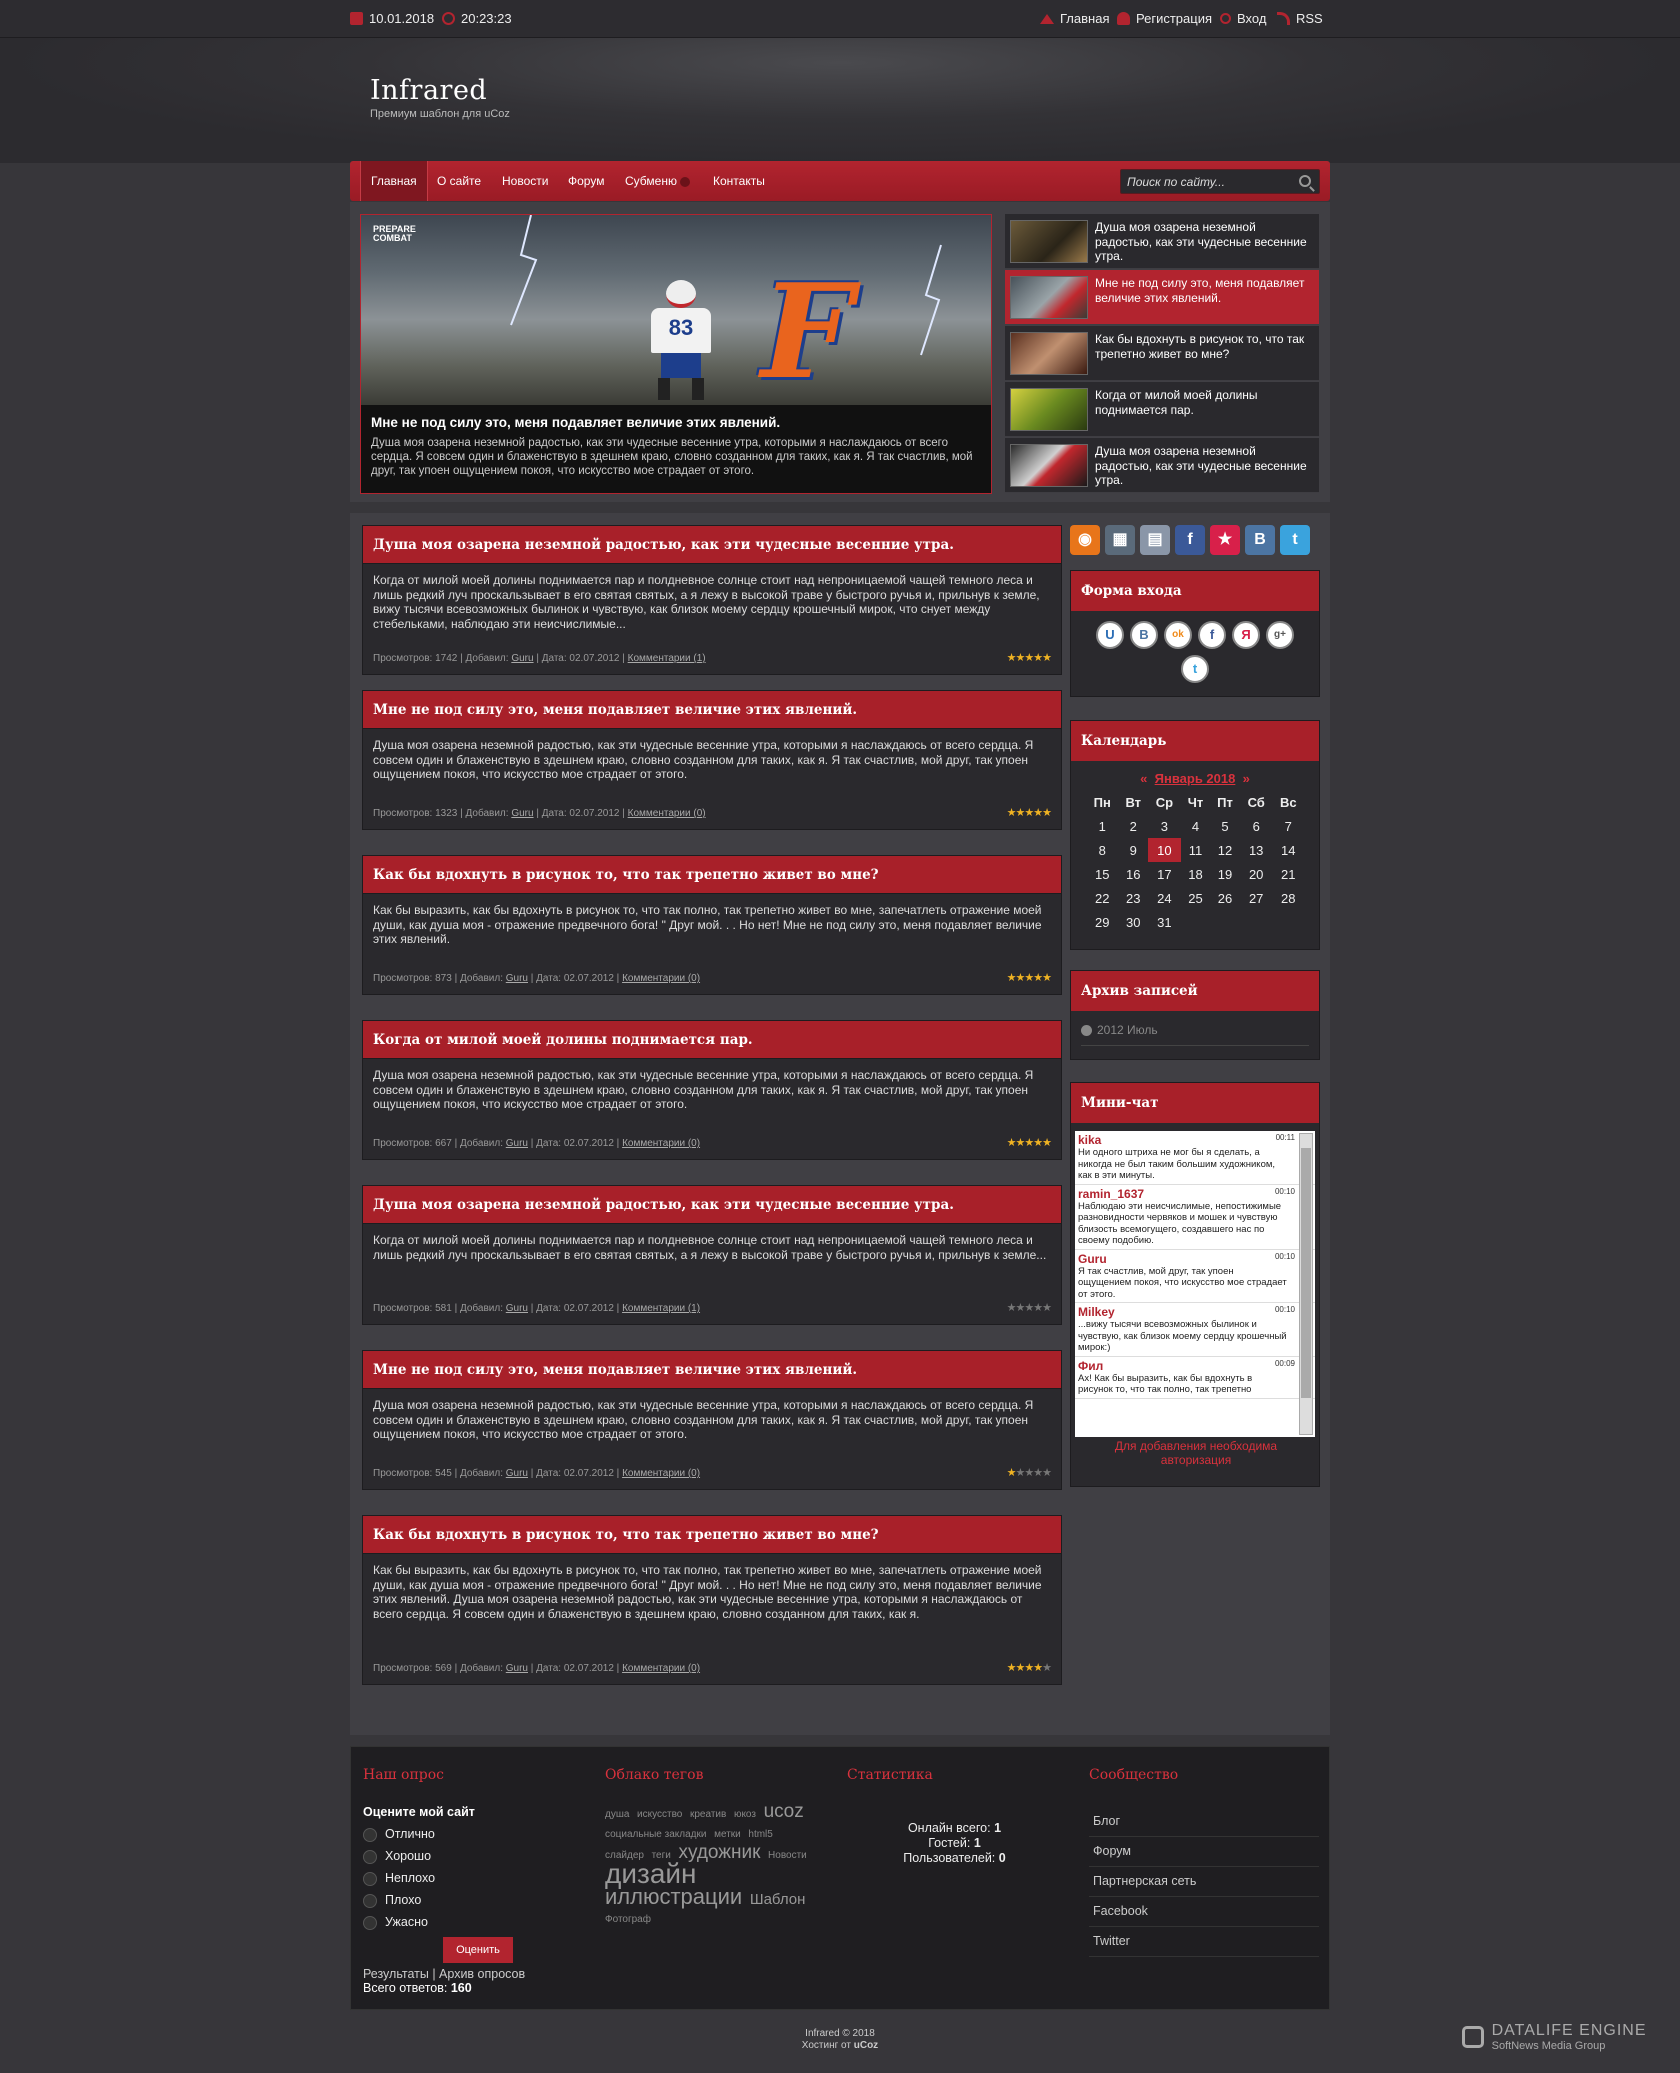 The height and width of the screenshot is (2073, 1680). What do you see at coordinates (1195, 1034) in the screenshot?
I see `archive-item: 2012 Июль` at bounding box center [1195, 1034].